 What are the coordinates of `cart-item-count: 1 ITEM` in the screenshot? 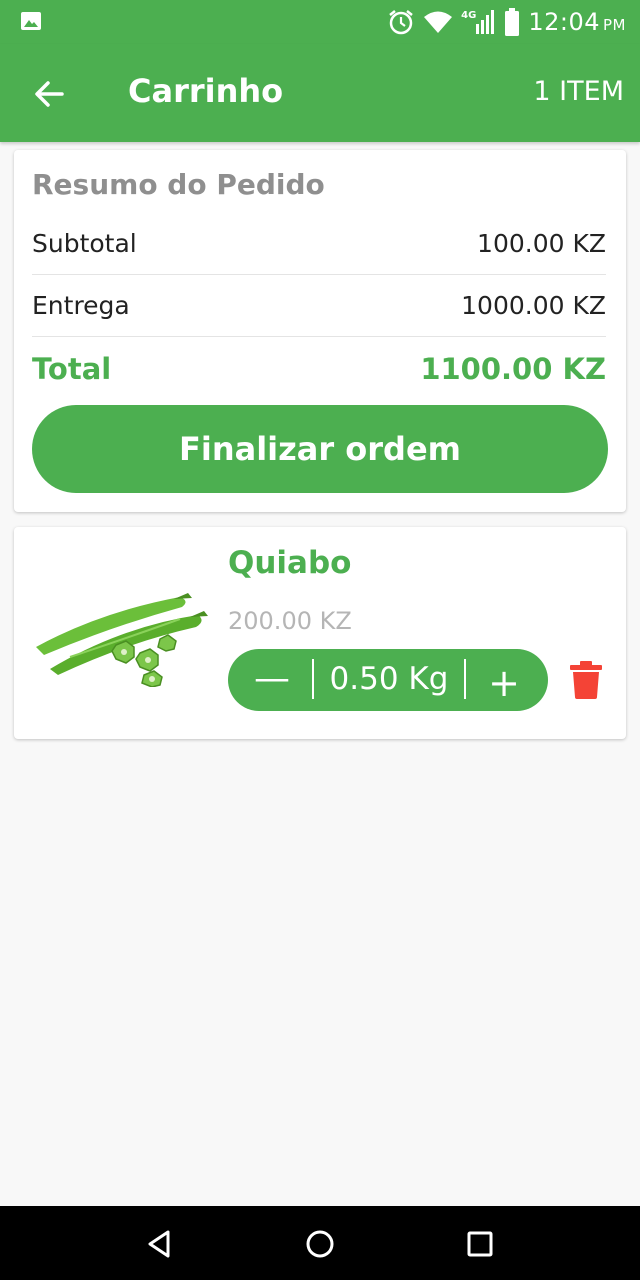 It's located at (578, 91).